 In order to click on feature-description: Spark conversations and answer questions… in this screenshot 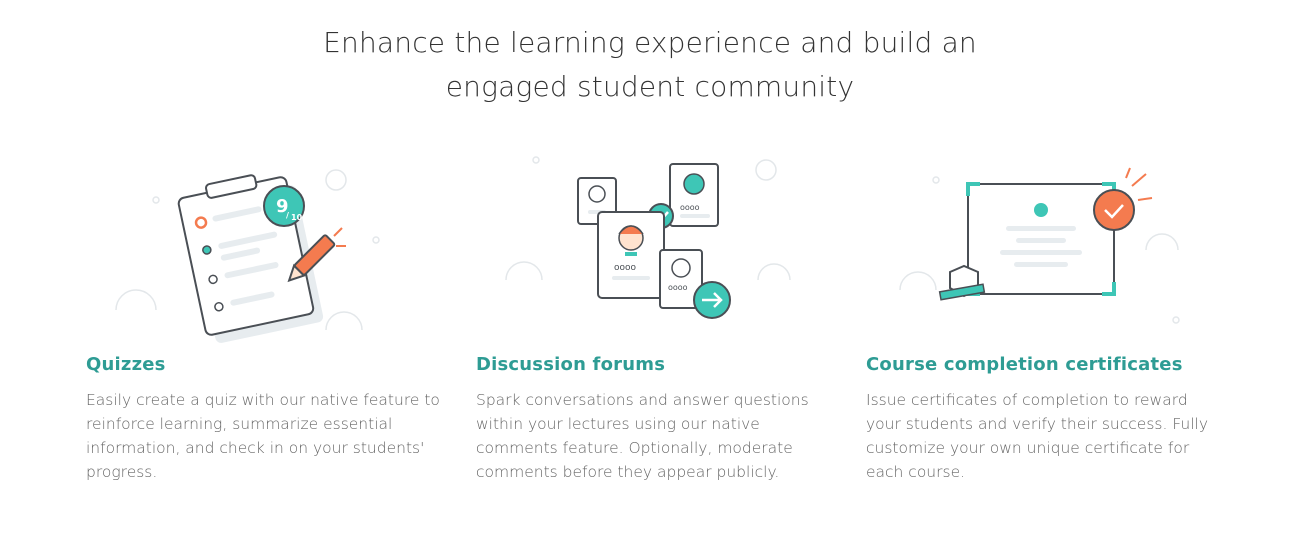, I will do `click(642, 436)`.